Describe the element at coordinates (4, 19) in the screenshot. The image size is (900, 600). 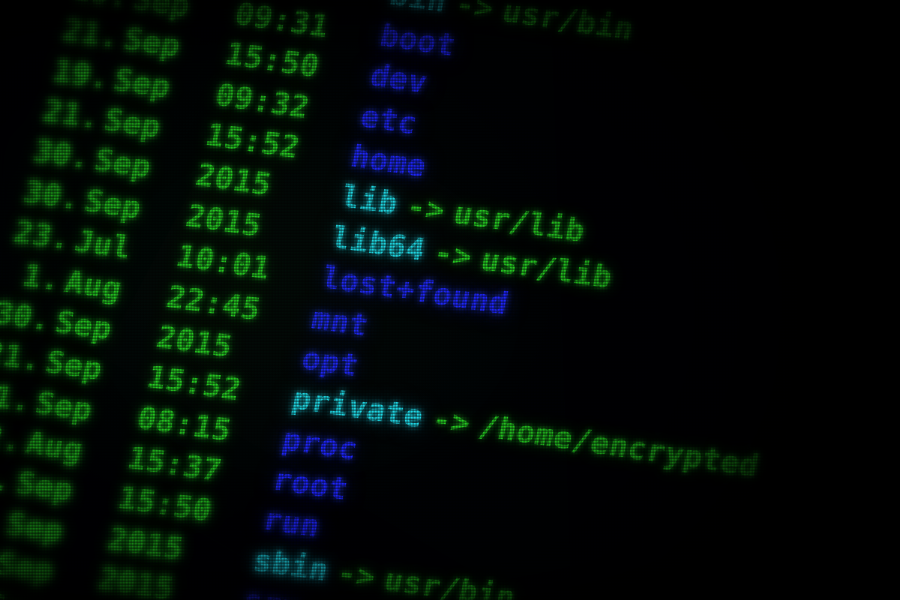
I see `entry-size` at that location.